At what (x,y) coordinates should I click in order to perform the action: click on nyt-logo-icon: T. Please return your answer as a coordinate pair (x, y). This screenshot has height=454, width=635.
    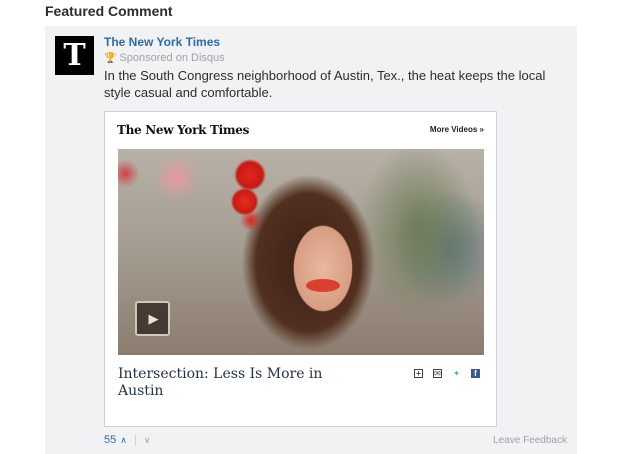
    Looking at the image, I should click on (74, 55).